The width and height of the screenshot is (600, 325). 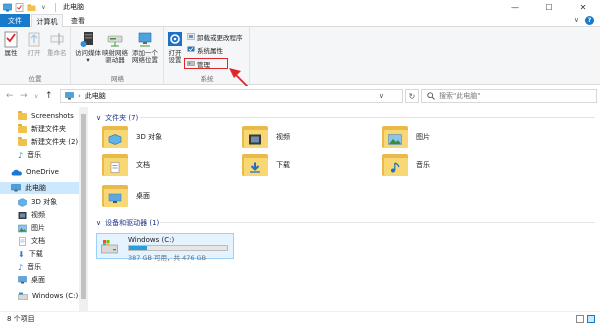 I want to click on open-button: 打开, so click(x=34, y=43).